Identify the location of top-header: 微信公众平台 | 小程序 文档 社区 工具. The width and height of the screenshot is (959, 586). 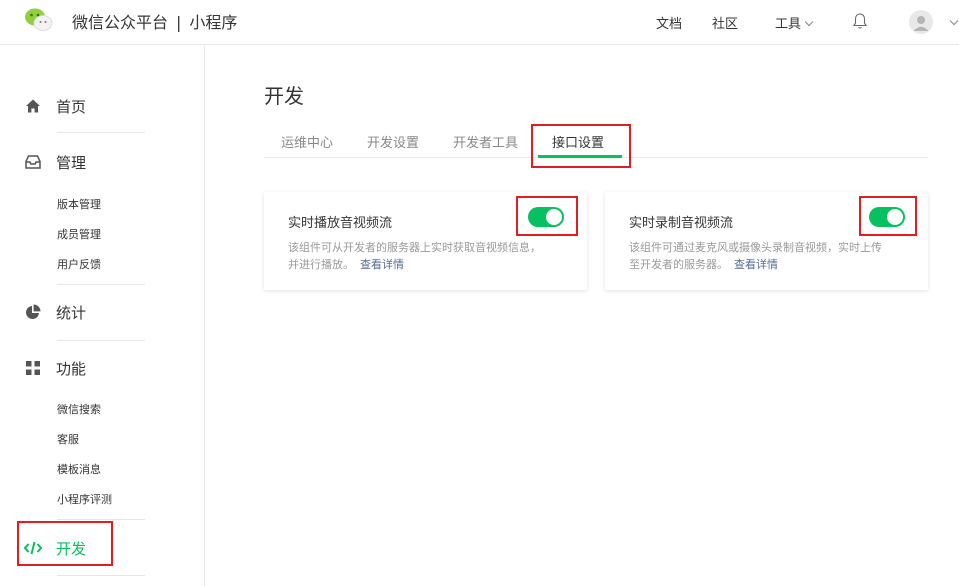
(479, 22).